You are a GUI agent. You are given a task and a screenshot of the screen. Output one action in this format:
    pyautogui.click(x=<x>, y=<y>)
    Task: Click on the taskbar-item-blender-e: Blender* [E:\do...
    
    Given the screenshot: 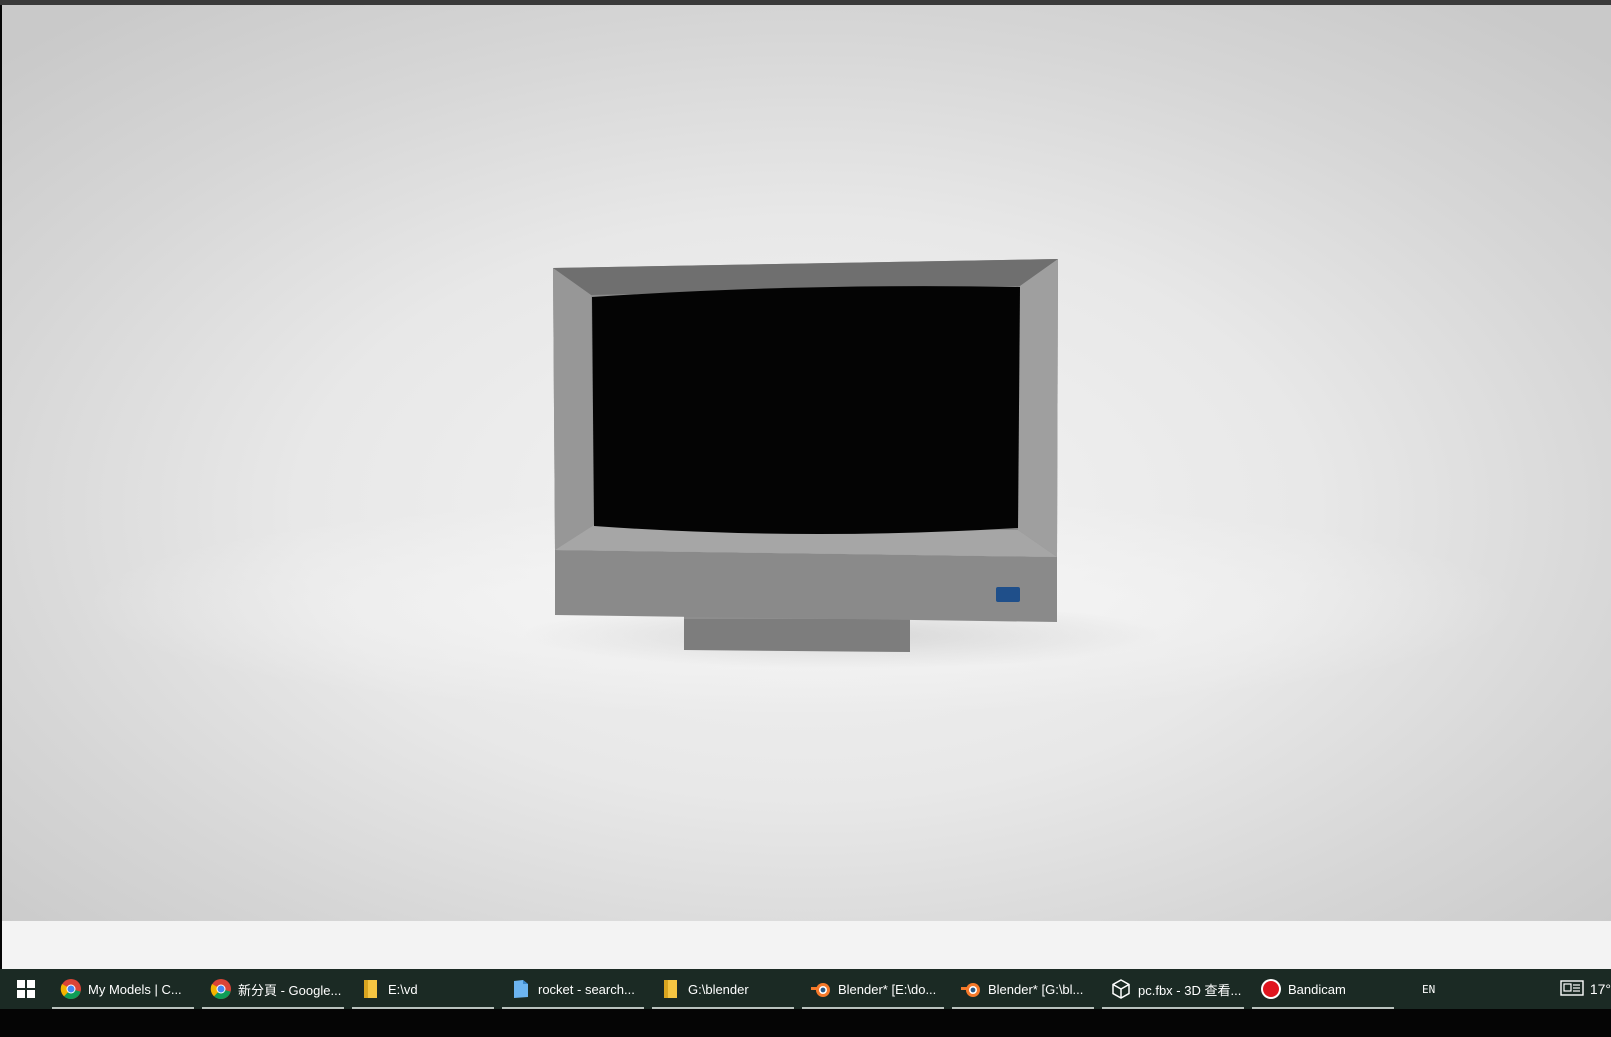 What is the action you would take?
    pyautogui.click(x=873, y=989)
    